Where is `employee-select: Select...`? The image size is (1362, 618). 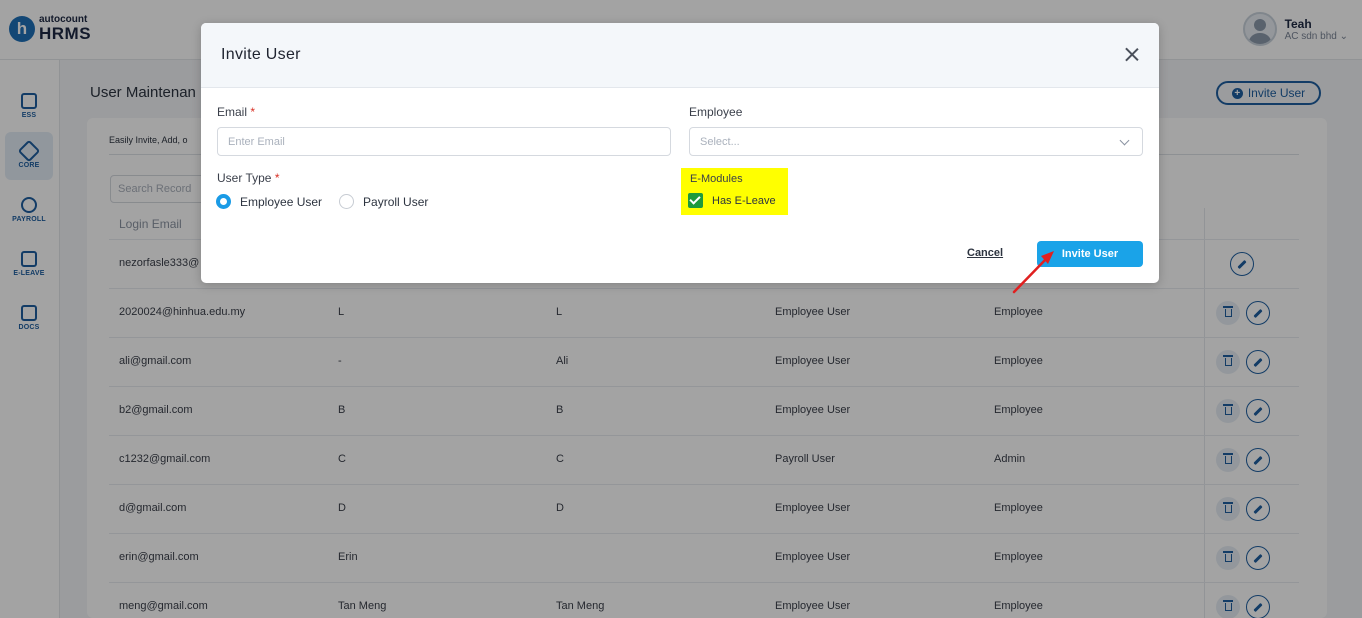 employee-select: Select... is located at coordinates (916, 141).